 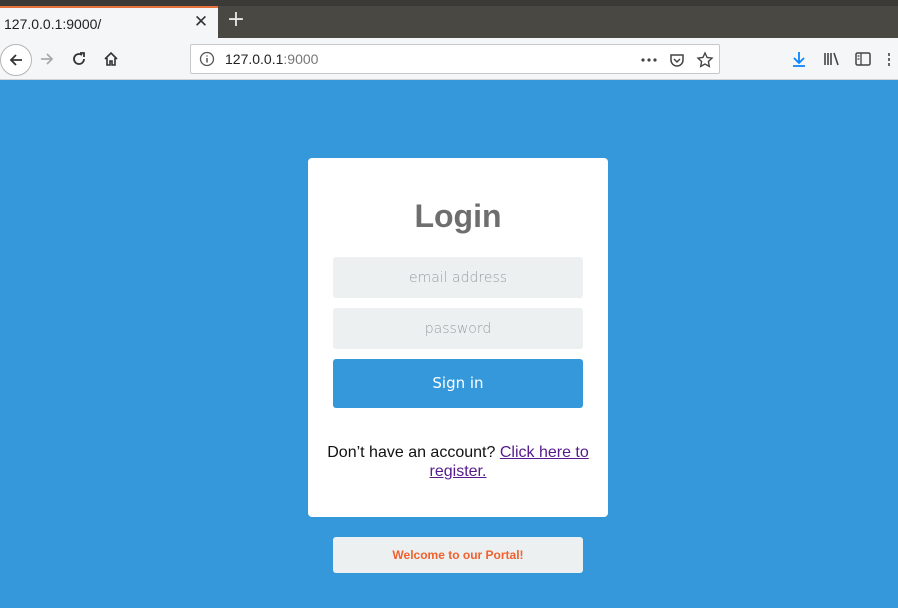 I want to click on welcome-banner: Welcome to our Portal!, so click(x=458, y=555).